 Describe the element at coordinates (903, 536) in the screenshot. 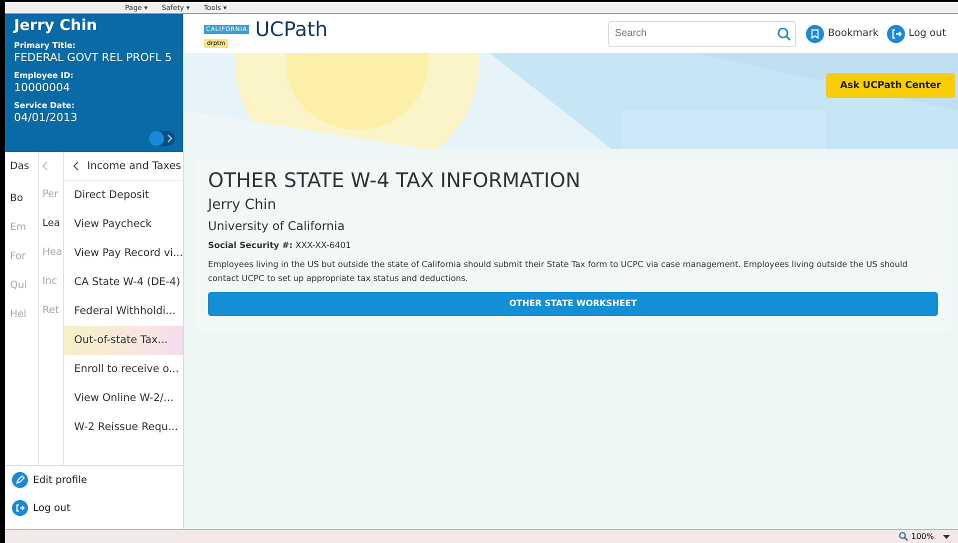

I see `zoom-icon` at that location.